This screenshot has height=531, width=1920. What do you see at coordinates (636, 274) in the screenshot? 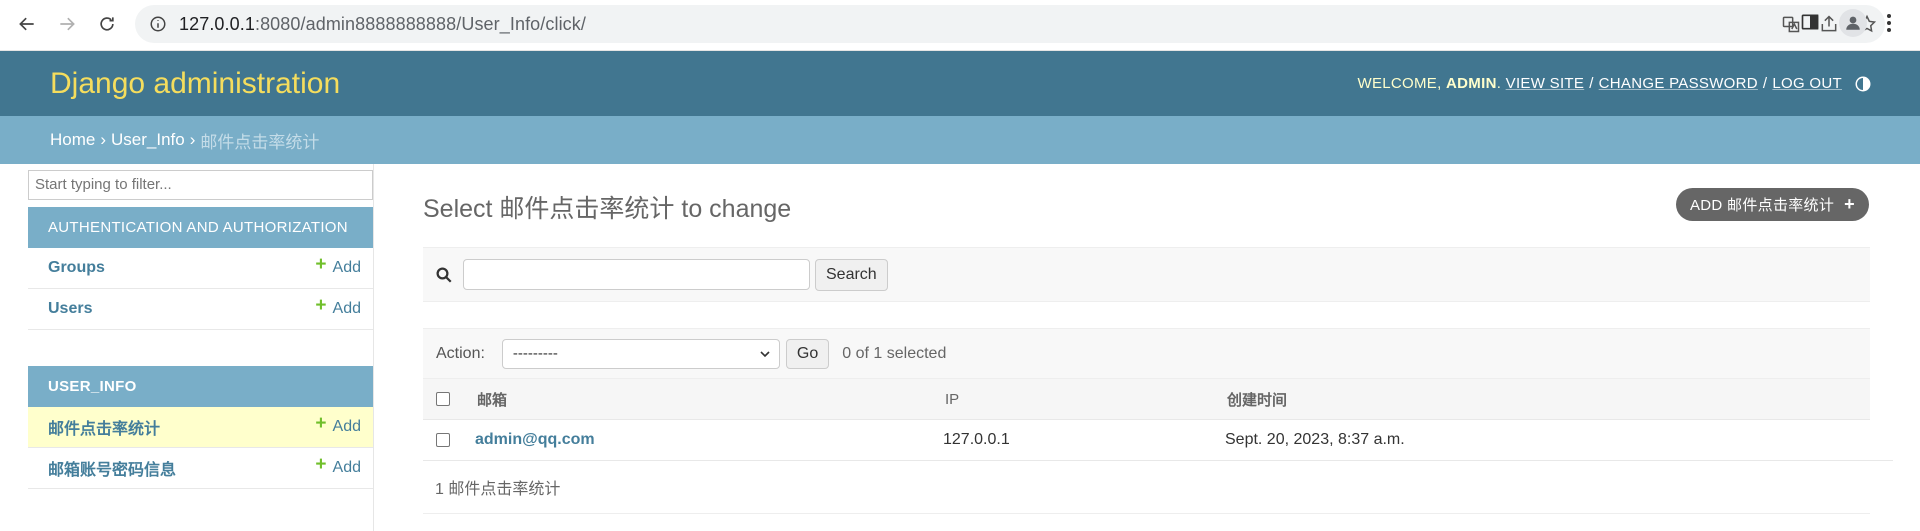
I see `search-input` at bounding box center [636, 274].